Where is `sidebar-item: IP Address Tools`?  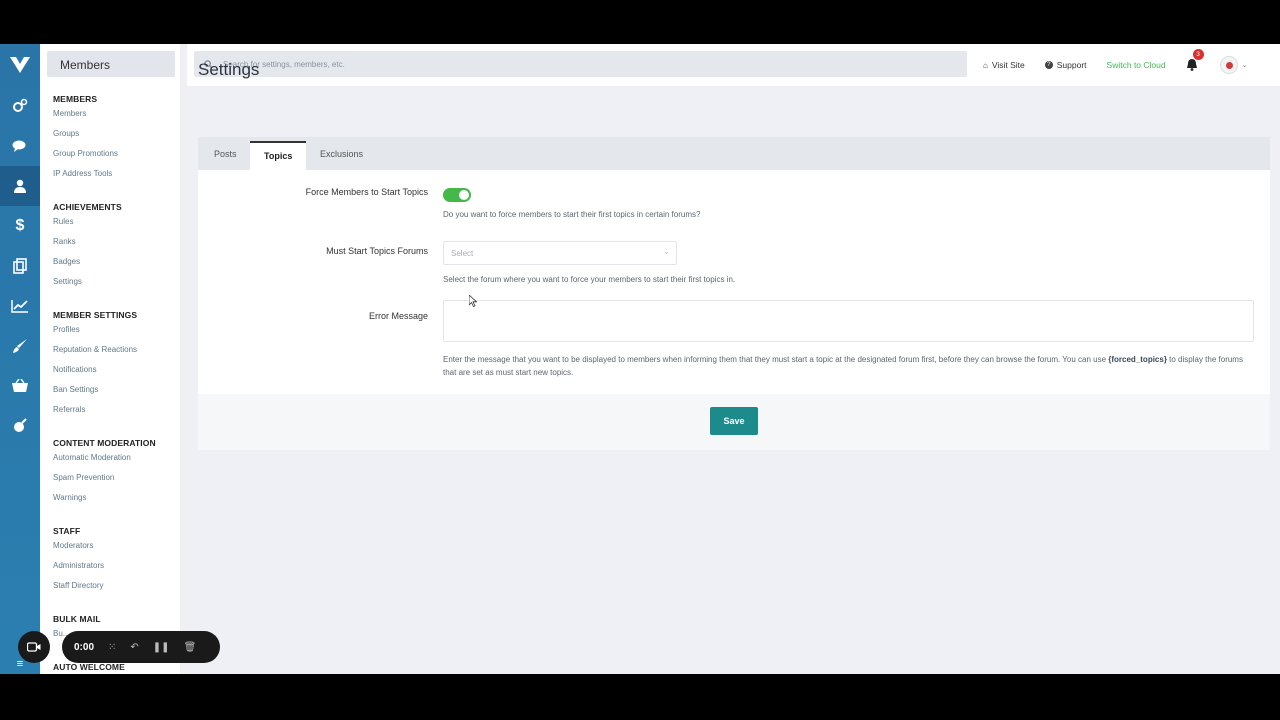
sidebar-item: IP Address Tools is located at coordinates (118, 179).